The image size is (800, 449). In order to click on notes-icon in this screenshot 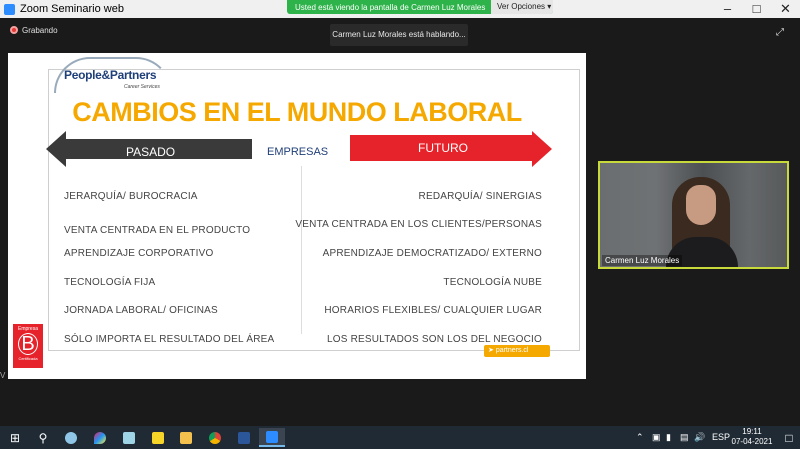, I will do `click(129, 437)`.